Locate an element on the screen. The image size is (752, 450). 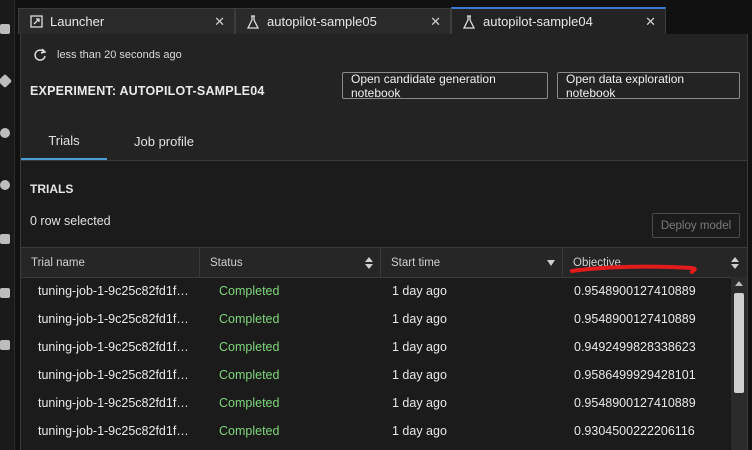
tab-autopilot-sample05: autopilot-sample05 ✕ is located at coordinates (343, 21).